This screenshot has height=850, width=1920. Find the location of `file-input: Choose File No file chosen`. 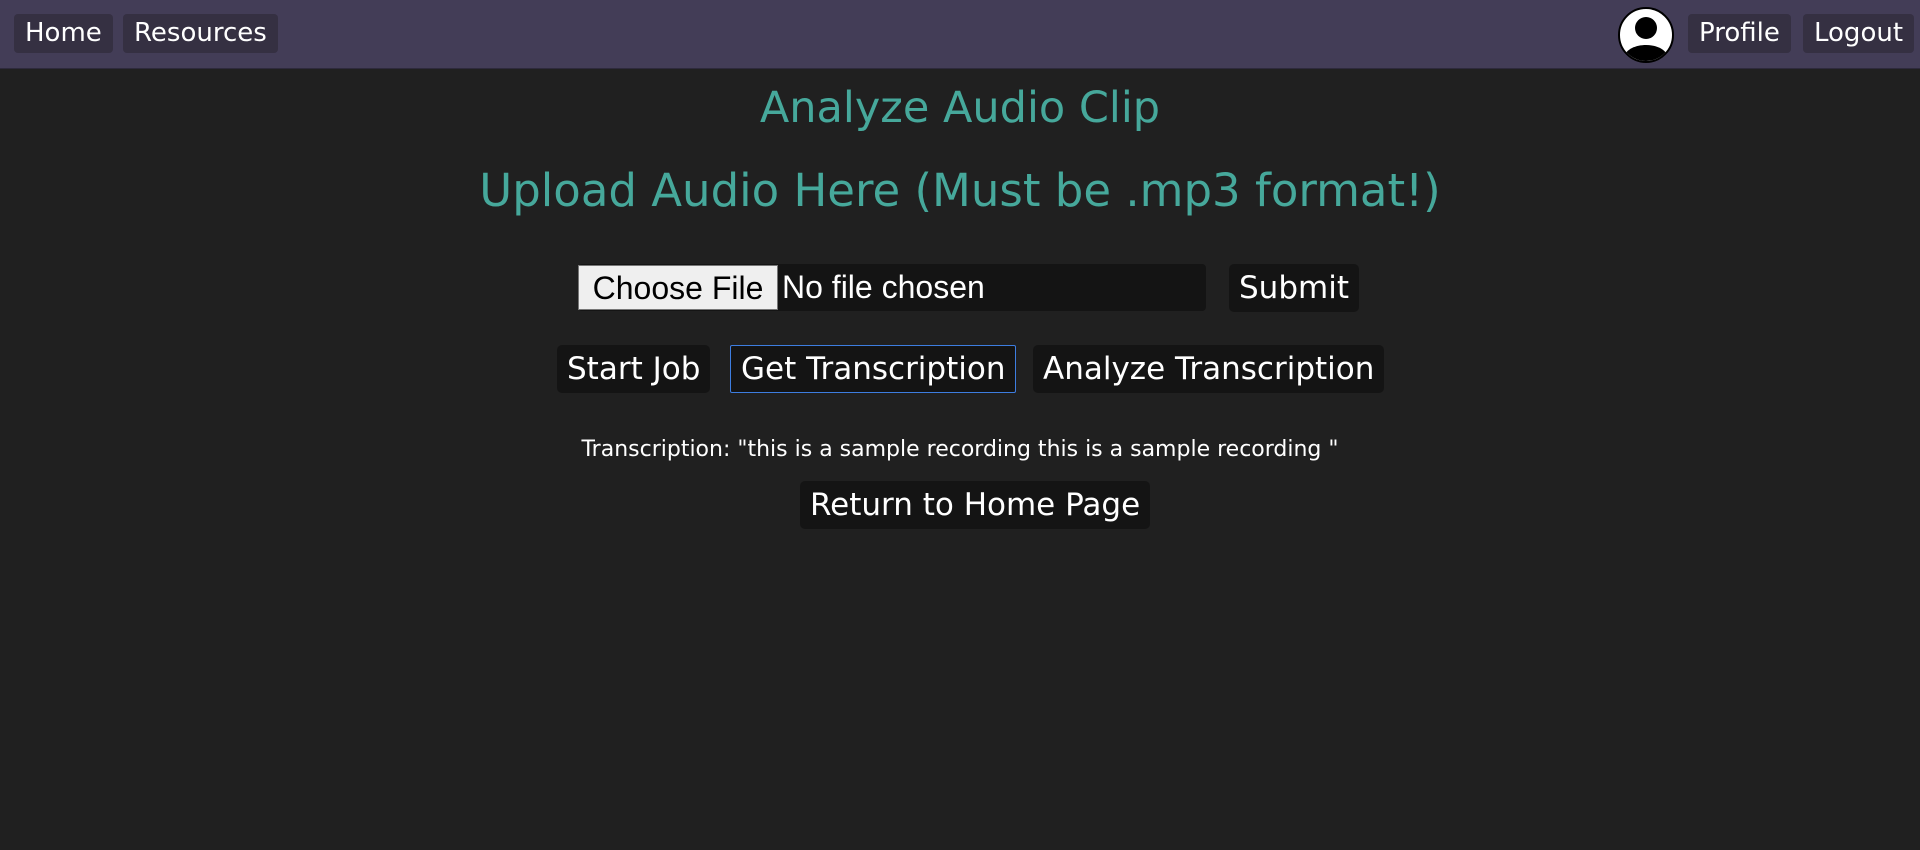

file-input: Choose File No file chosen is located at coordinates (892, 287).